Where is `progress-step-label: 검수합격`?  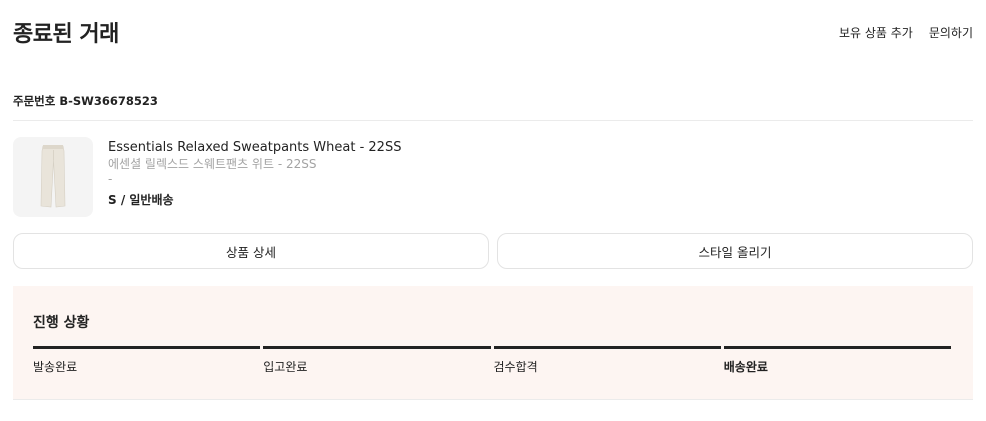
progress-step-label: 검수합격 is located at coordinates (515, 367).